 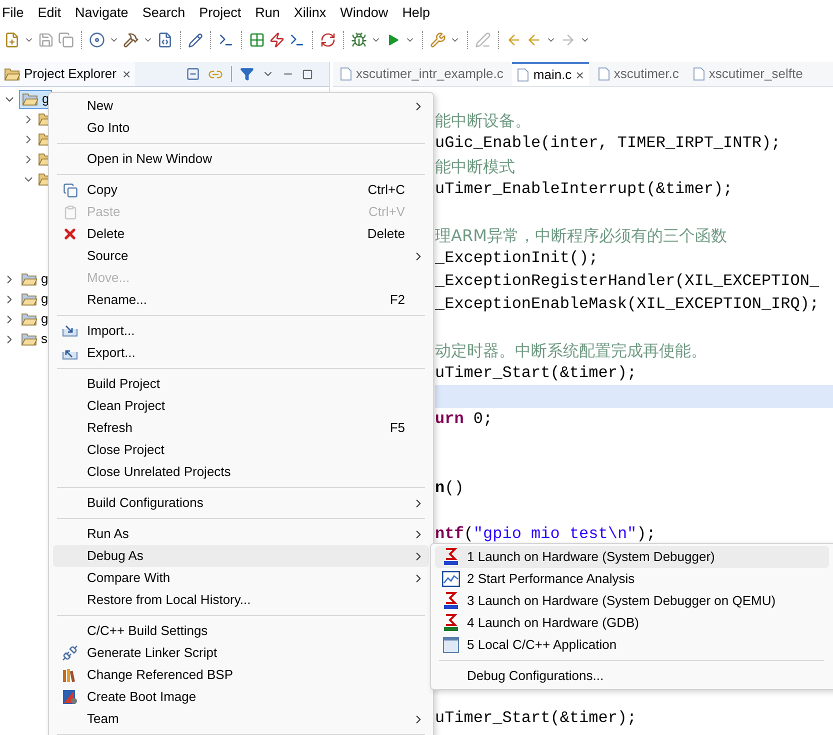 What do you see at coordinates (241, 697) in the screenshot?
I see `menu-item: Create Boot Image` at bounding box center [241, 697].